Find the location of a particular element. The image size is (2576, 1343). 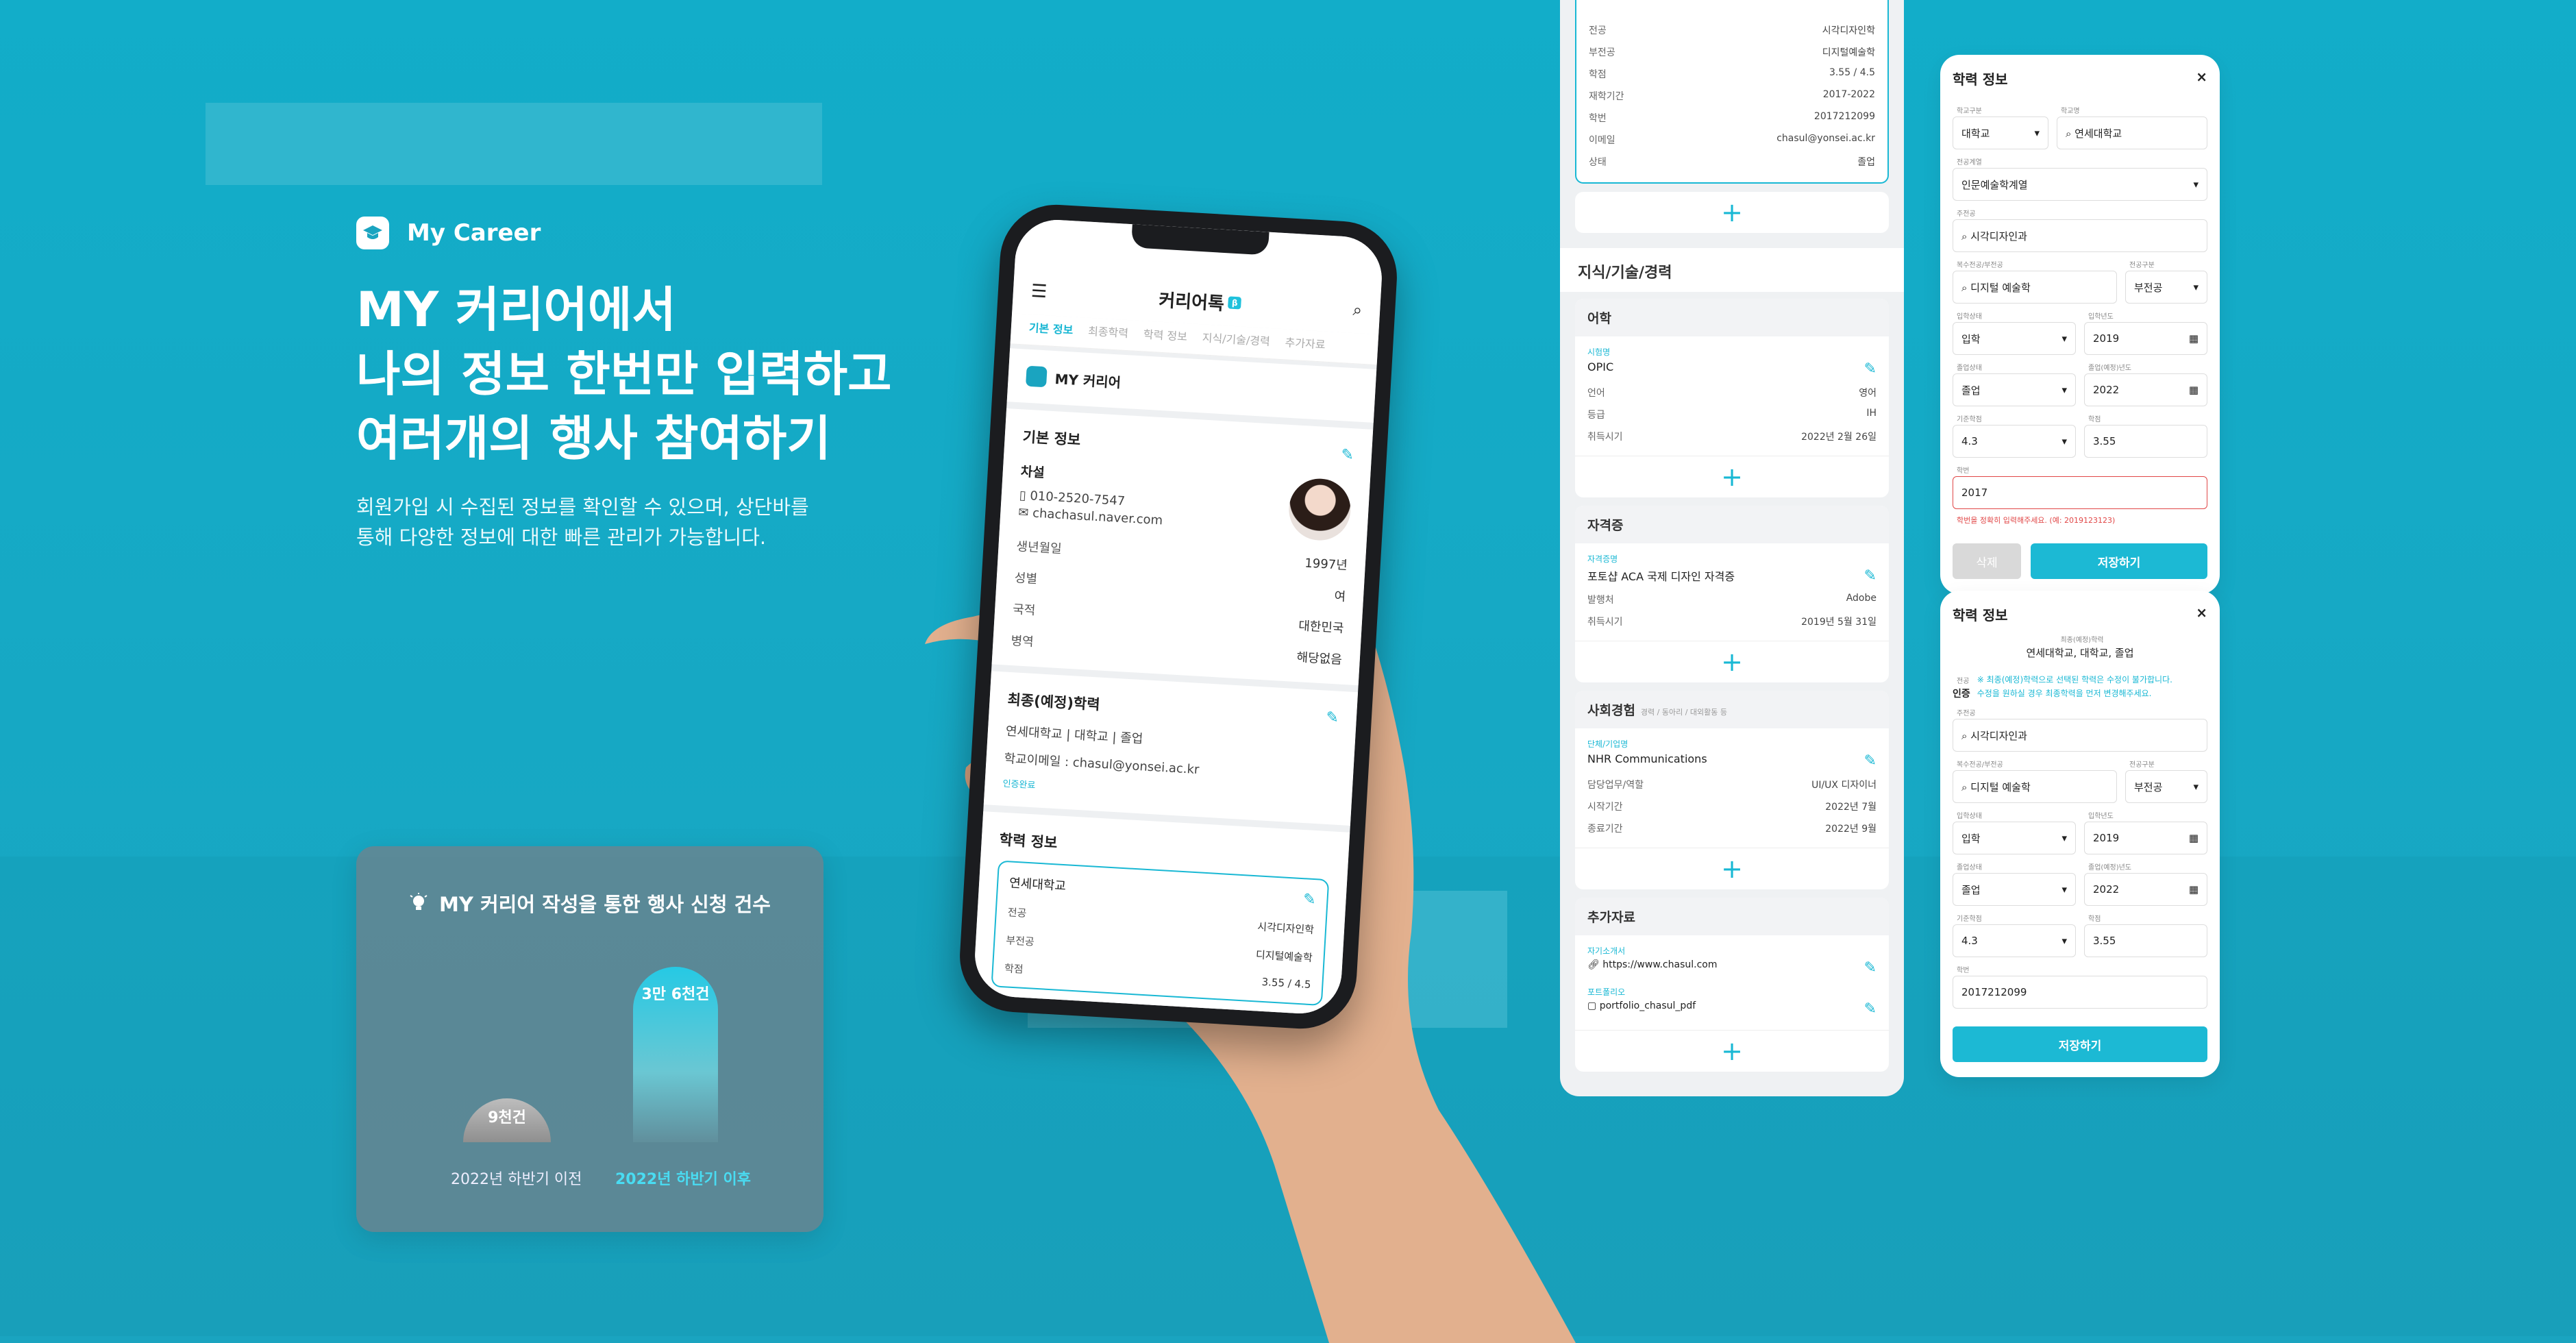

edu-card: 연세대학교 ✎ 전공 시각디자인학 부전공 디지털예술학 학점 3.55 / 4.5 is located at coordinates (1160, 933).